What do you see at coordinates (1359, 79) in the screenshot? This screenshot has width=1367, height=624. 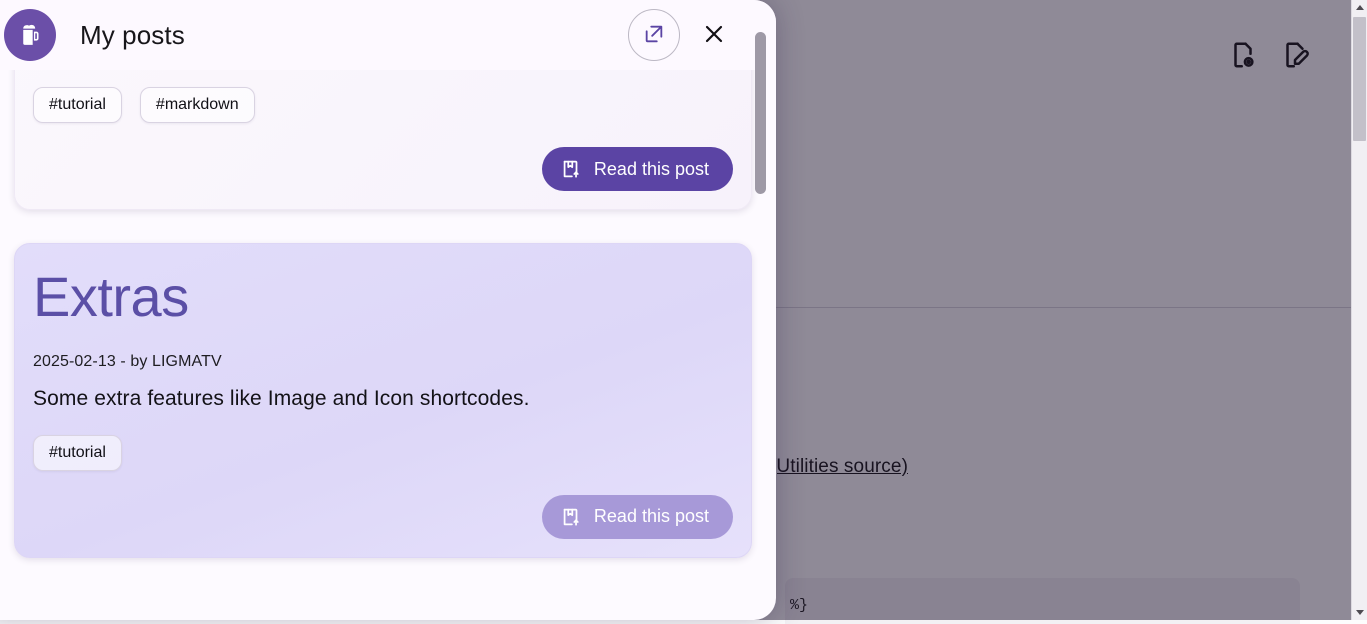 I see `browser-scrollbar-thumb` at bounding box center [1359, 79].